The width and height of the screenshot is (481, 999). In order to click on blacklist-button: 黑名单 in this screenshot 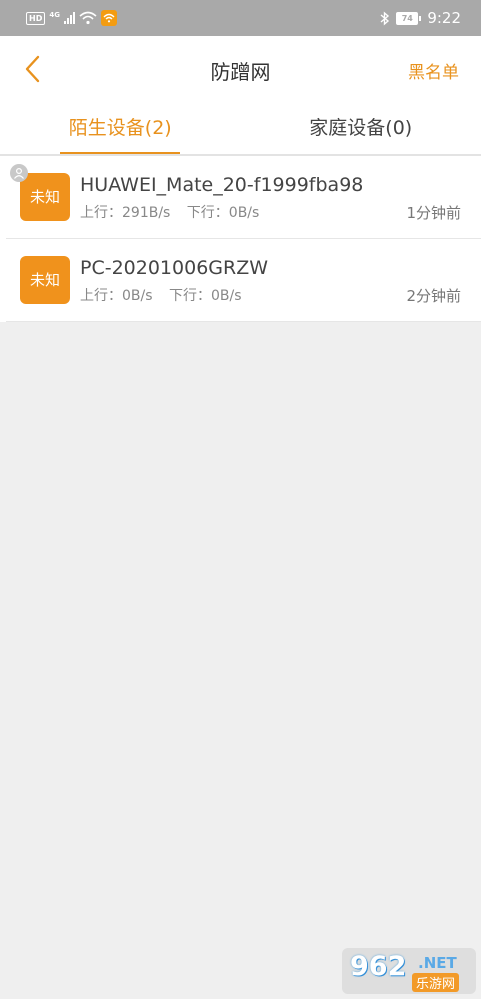, I will do `click(433, 70)`.